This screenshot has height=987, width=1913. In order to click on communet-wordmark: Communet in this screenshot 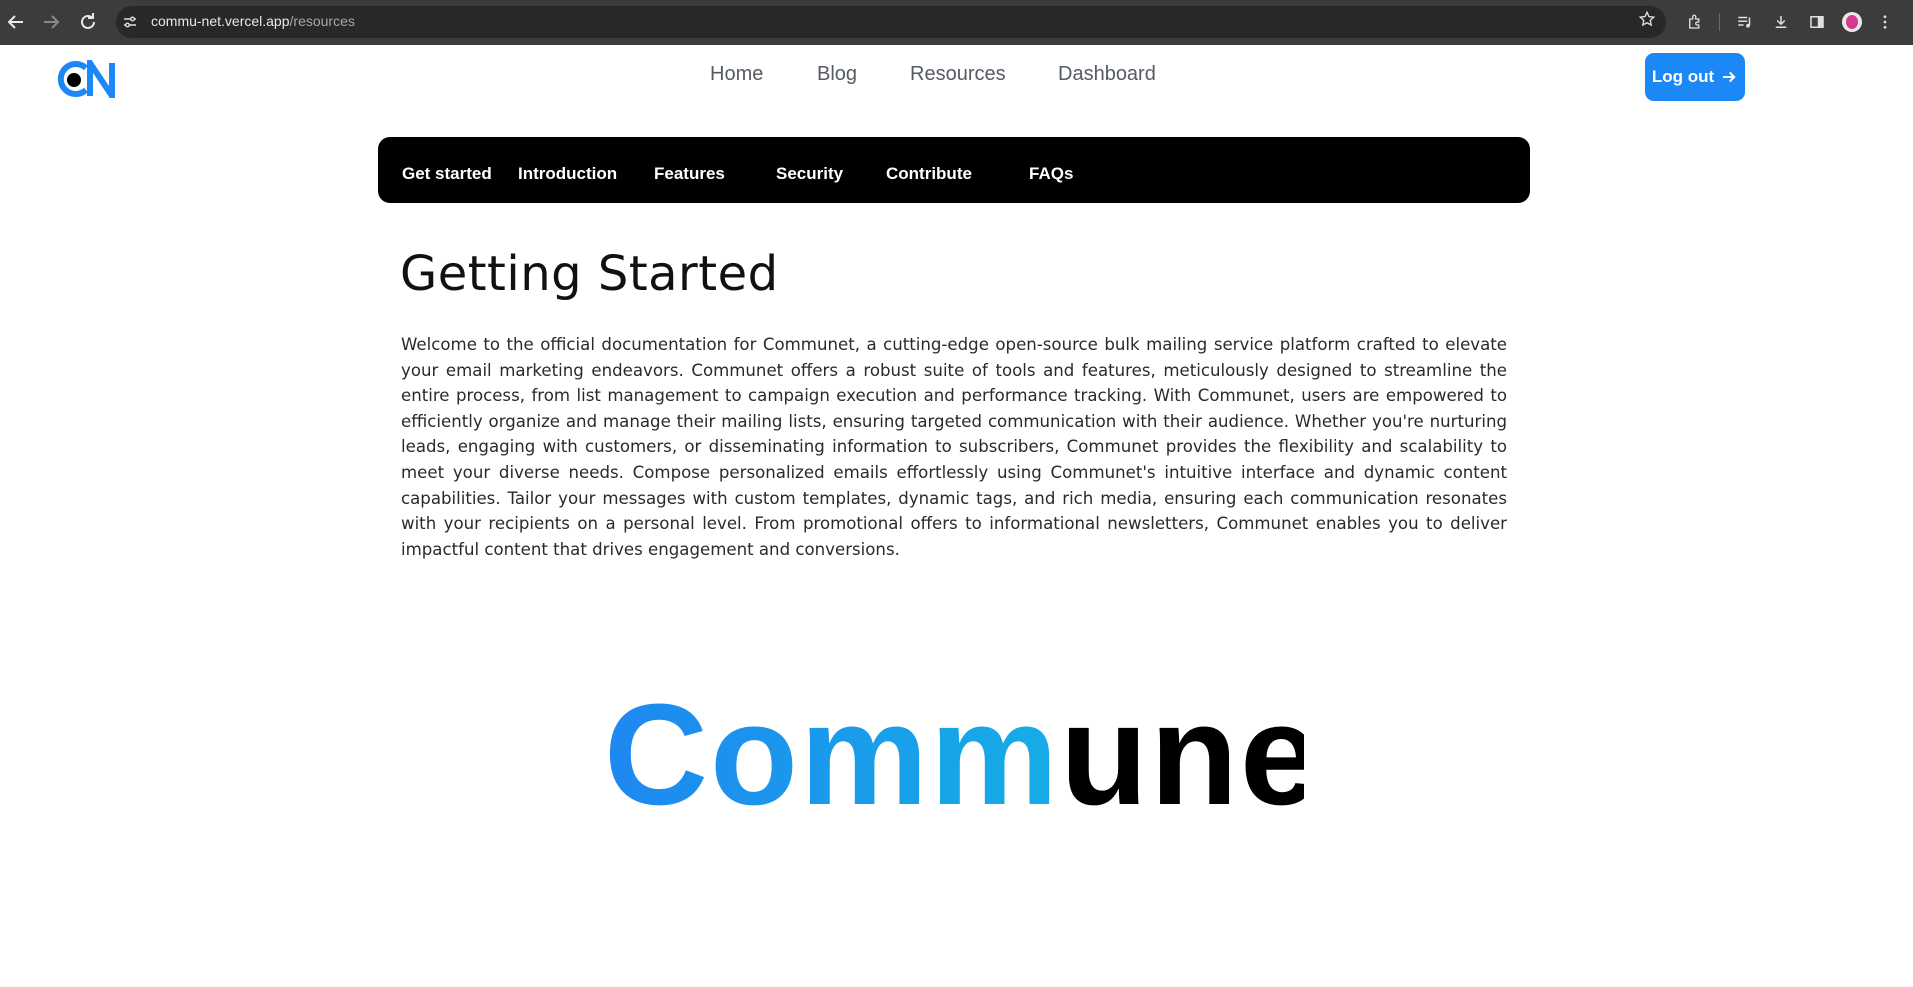, I will do `click(987, 754)`.